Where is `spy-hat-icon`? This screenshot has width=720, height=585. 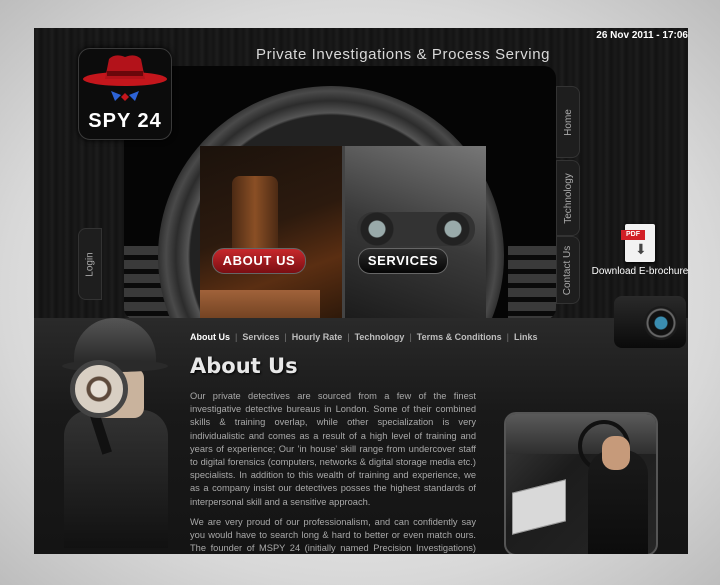
spy-hat-icon is located at coordinates (125, 78).